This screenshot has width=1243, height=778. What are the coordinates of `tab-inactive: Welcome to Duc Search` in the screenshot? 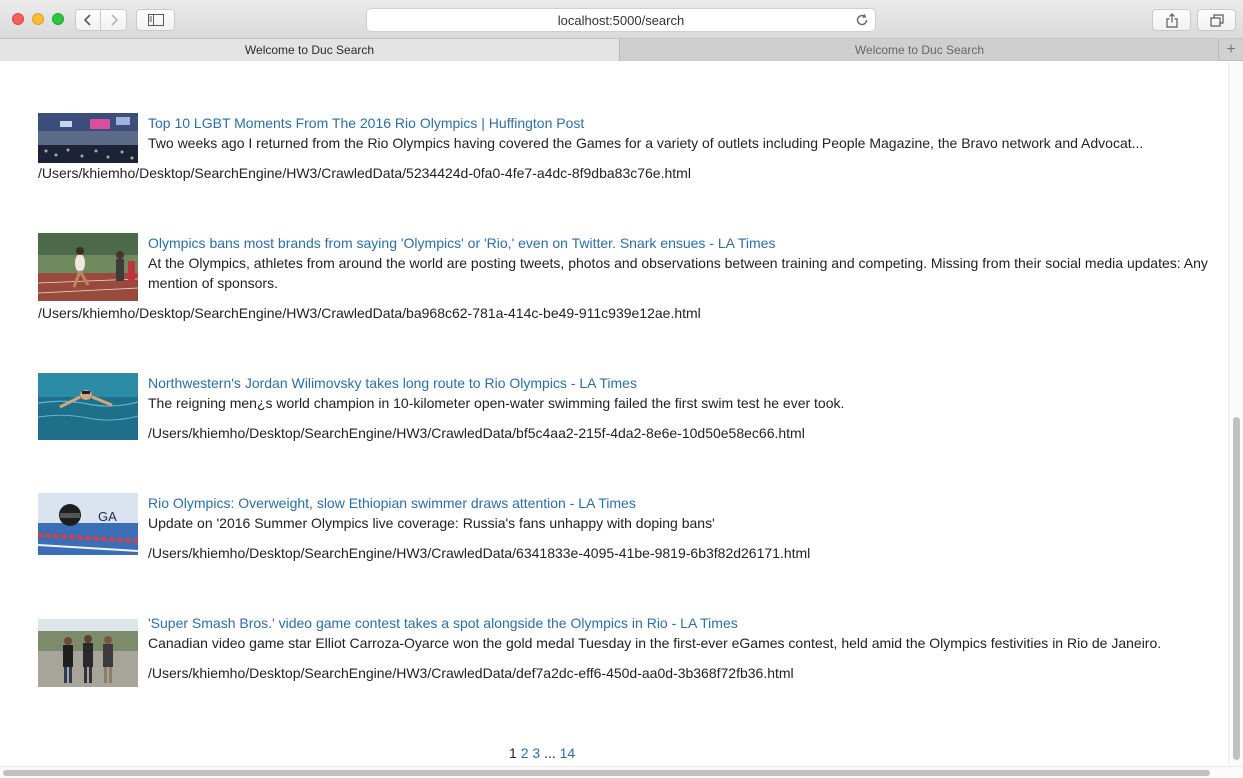 It's located at (919, 50).